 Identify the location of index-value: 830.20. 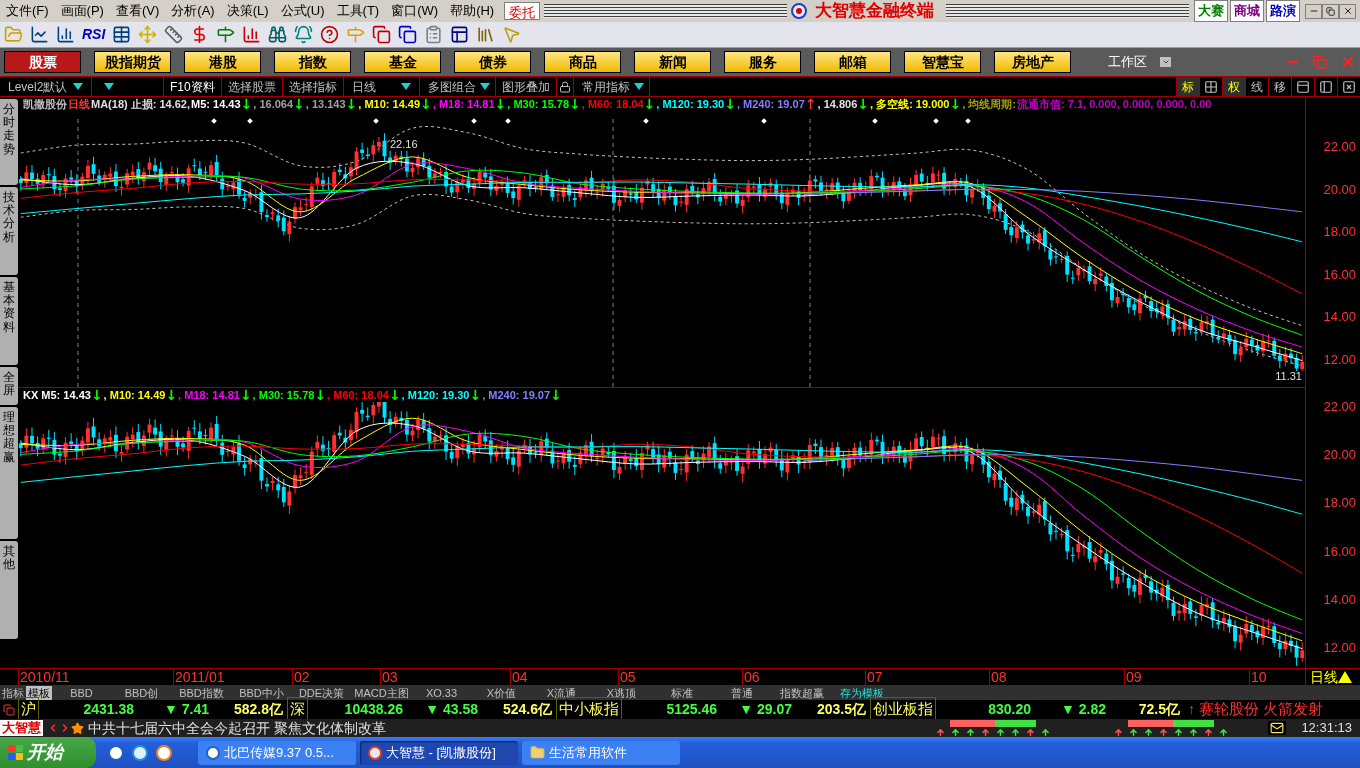
(1009, 709).